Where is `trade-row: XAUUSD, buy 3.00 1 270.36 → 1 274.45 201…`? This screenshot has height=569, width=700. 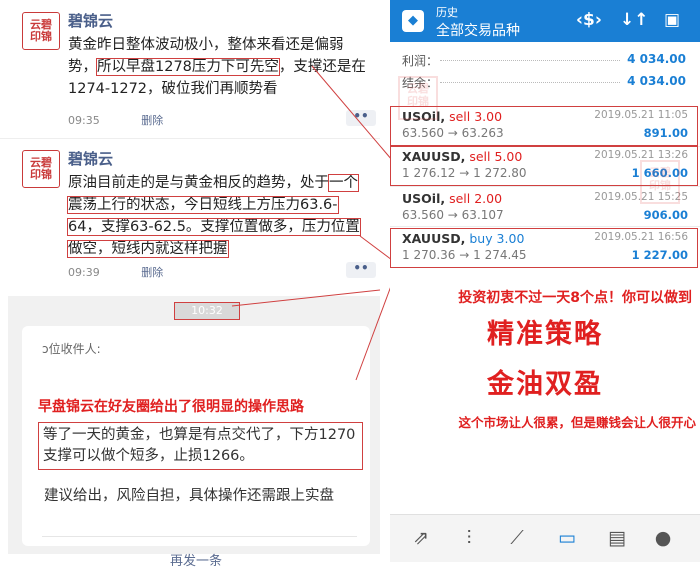
trade-row: XAUUSD, buy 3.00 1 270.36 → 1 274.45 201… is located at coordinates (545, 248).